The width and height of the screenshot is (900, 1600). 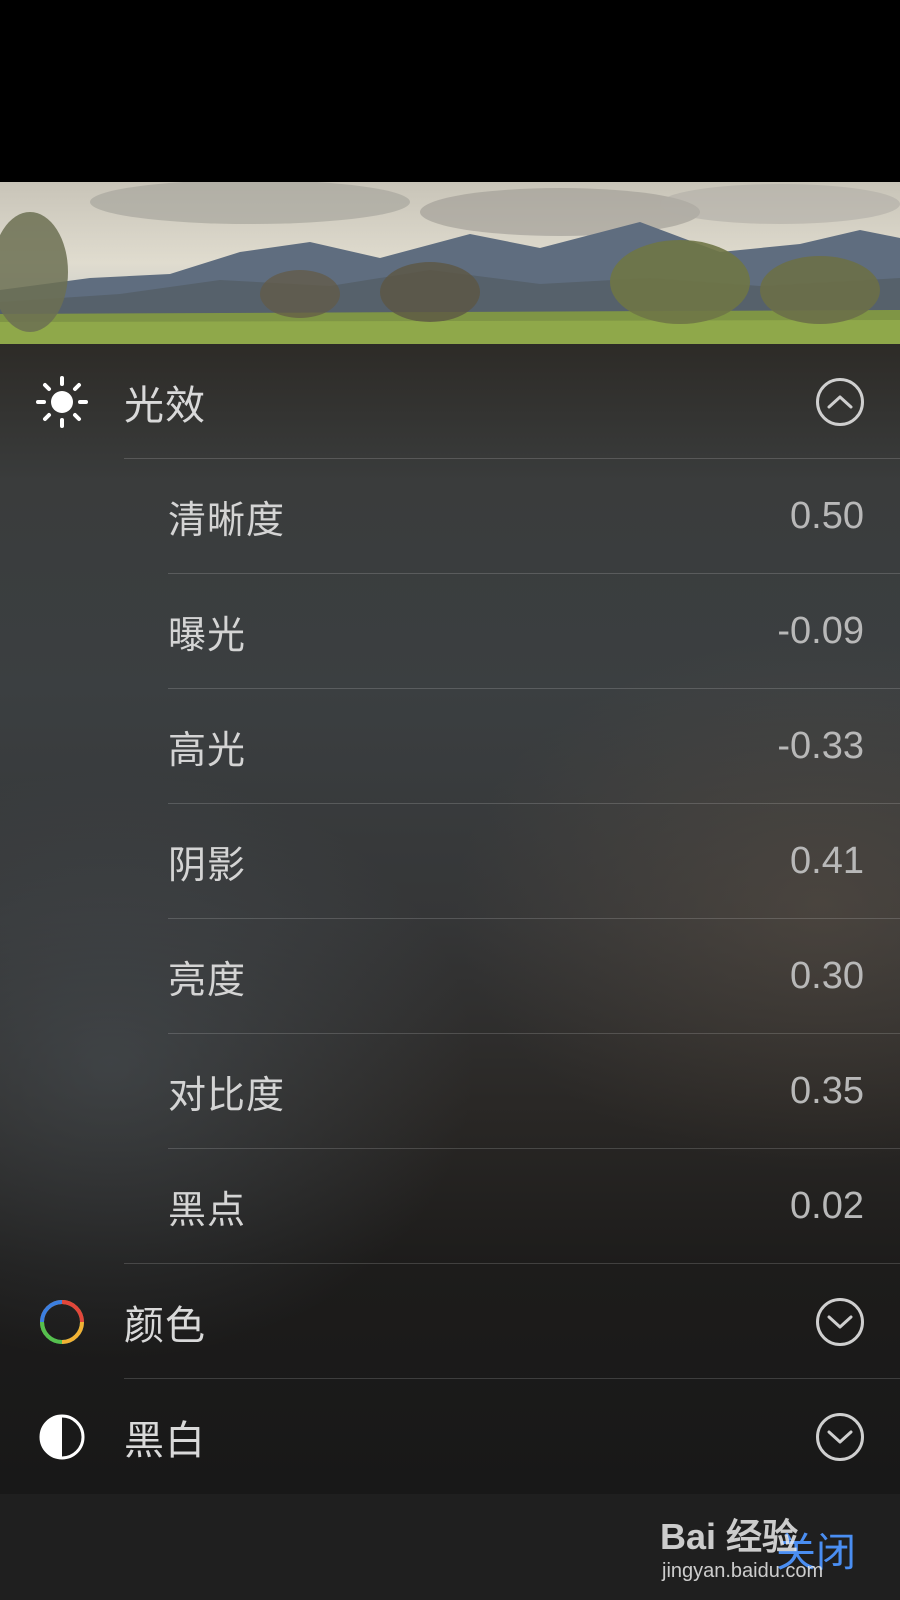 What do you see at coordinates (827, 1206) in the screenshot?
I see `adjust-value: 0.02` at bounding box center [827, 1206].